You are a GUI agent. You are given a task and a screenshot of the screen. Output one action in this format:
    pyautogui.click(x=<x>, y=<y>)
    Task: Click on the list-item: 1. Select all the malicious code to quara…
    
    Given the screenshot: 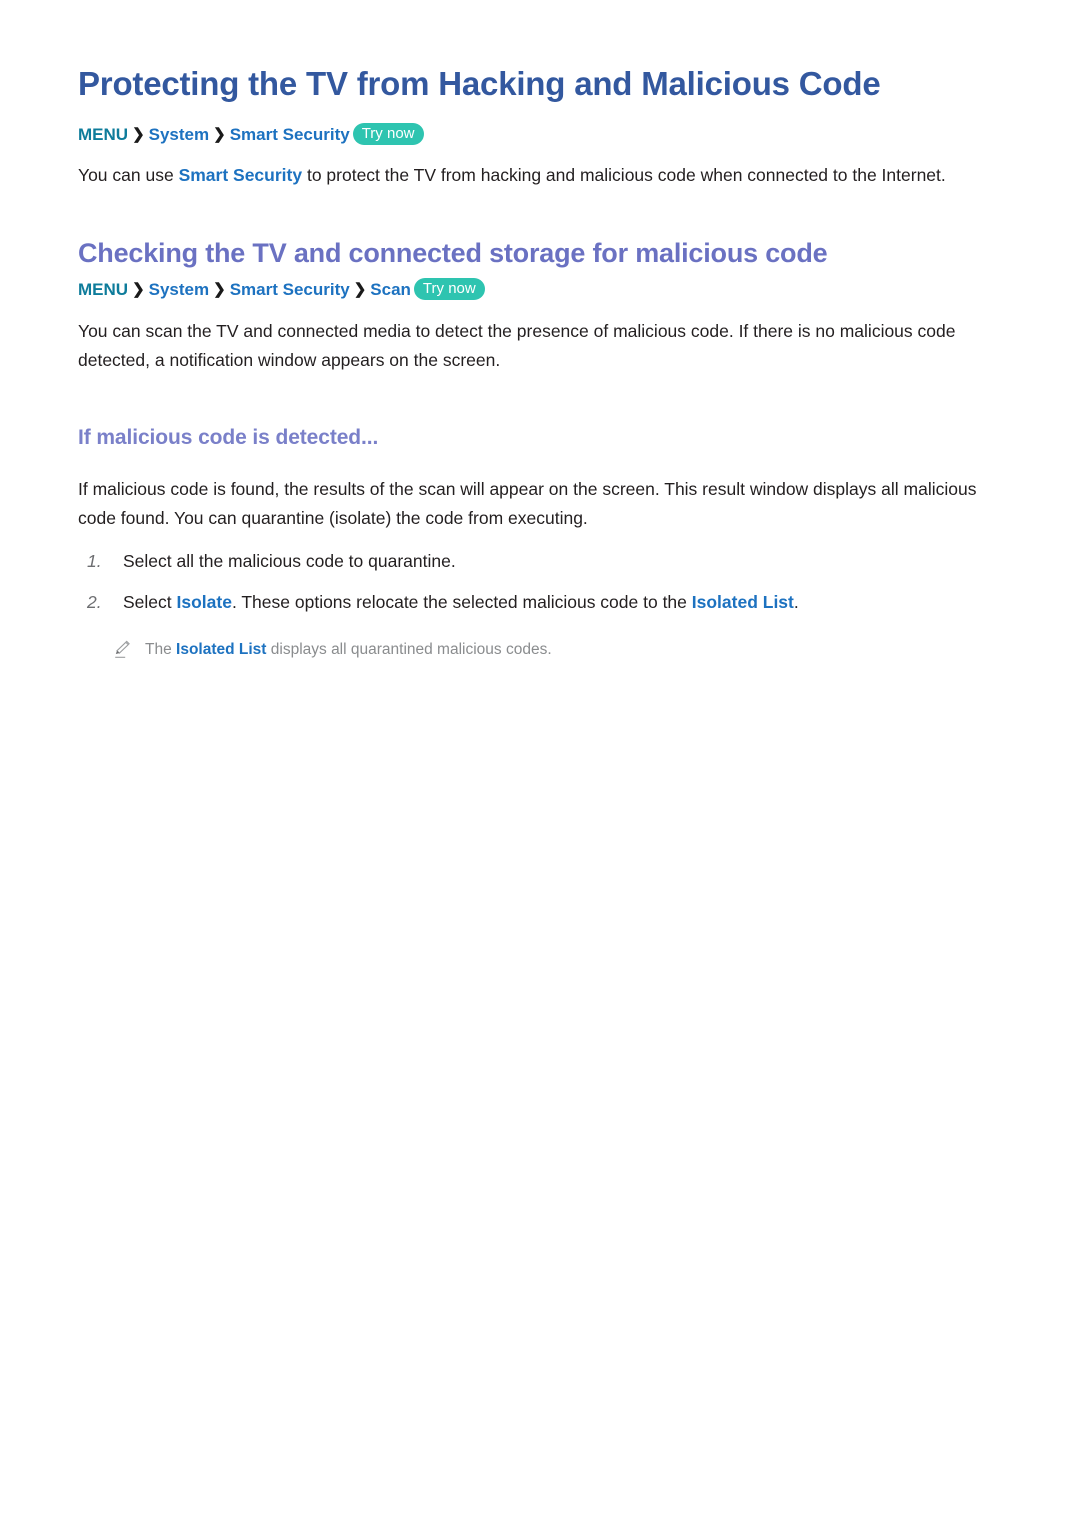 What is the action you would take?
    pyautogui.click(x=541, y=561)
    